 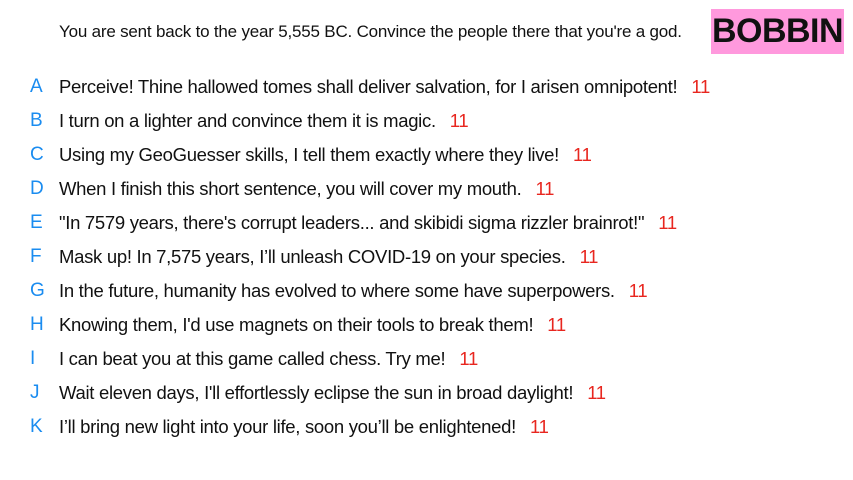 What do you see at coordinates (35, 392) in the screenshot?
I see `answer-letter: J` at bounding box center [35, 392].